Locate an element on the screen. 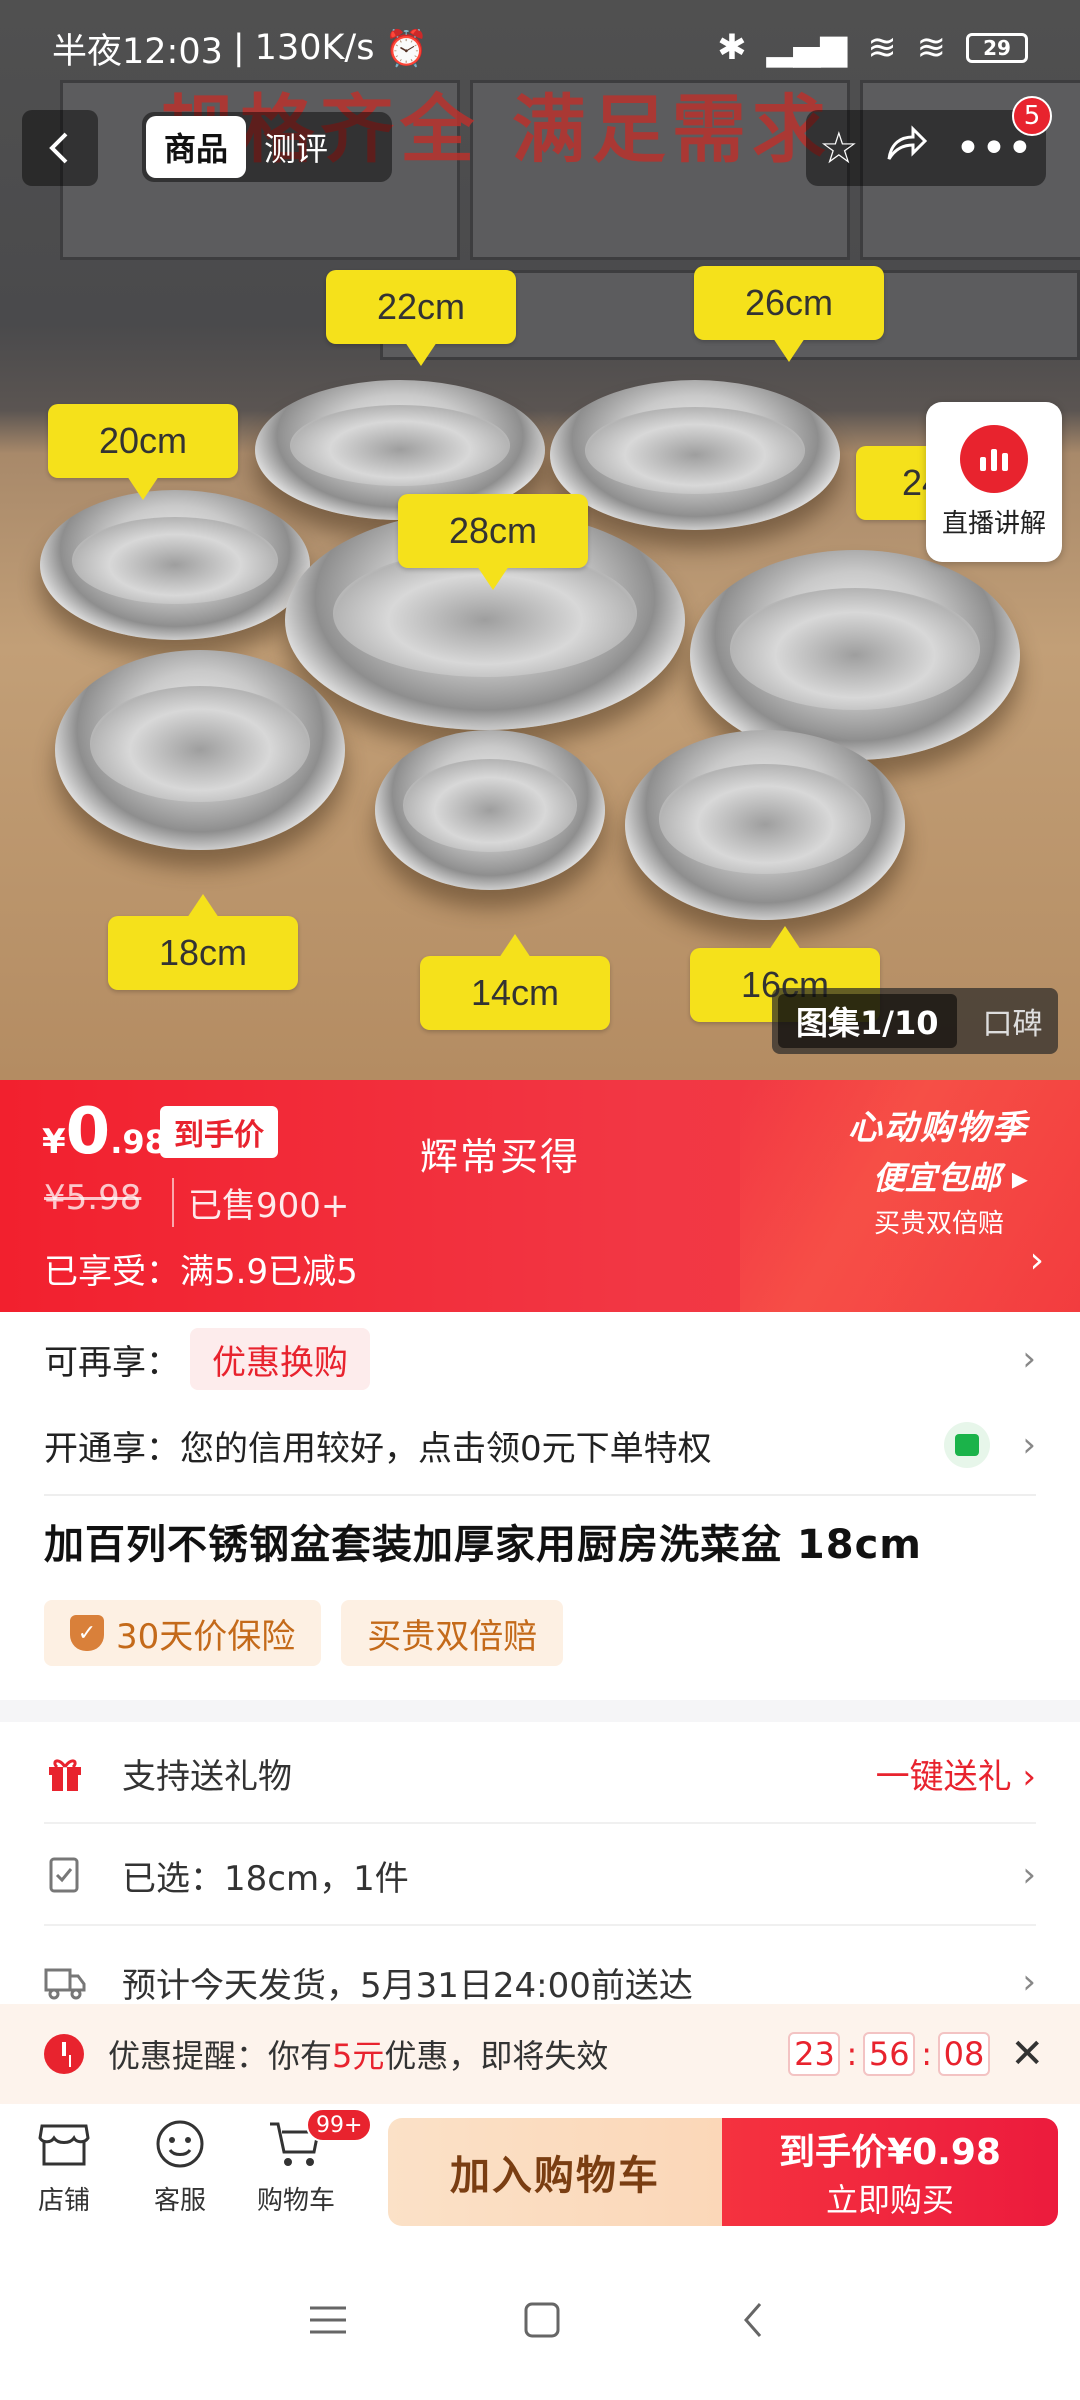  status-bar: 半夜12:03 | 130K/s ⏰ ✱ ▂▄▆ ≋ ≋ 29 is located at coordinates (540, 48).